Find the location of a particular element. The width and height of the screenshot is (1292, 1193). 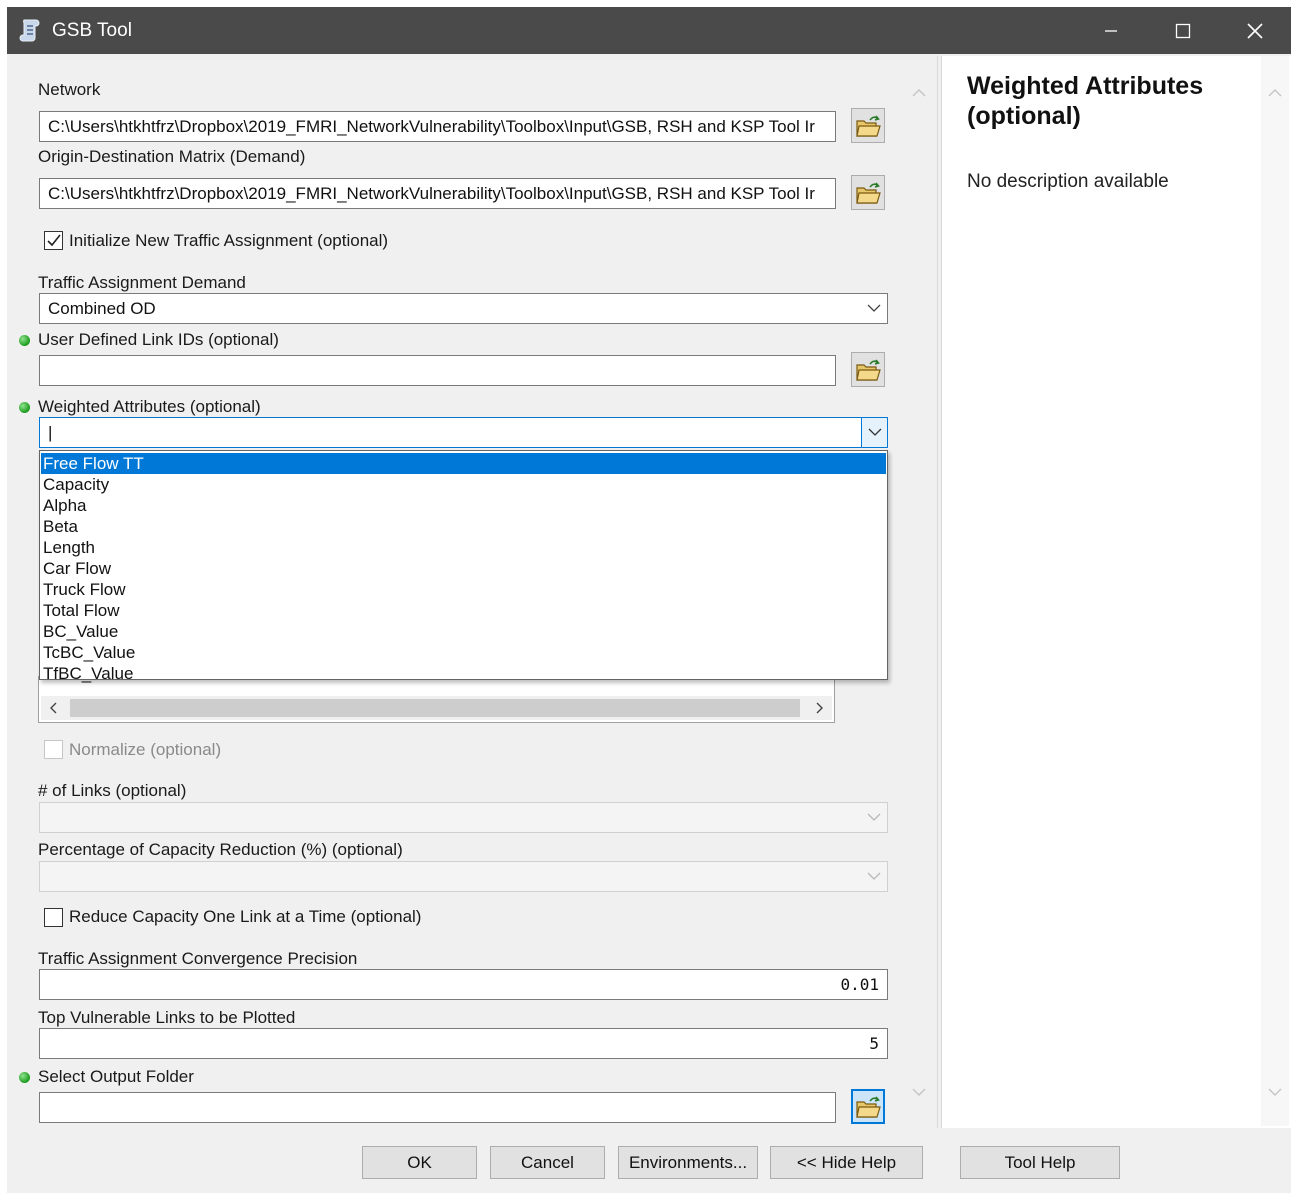

tool-help-button: Tool Help is located at coordinates (1040, 1162).